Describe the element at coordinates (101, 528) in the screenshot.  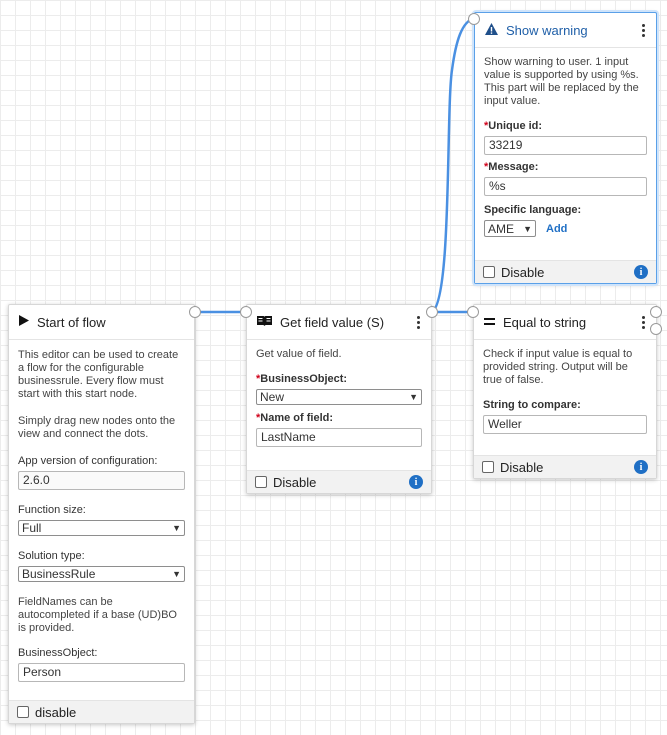
I see `function-size-select: Full ▼` at that location.